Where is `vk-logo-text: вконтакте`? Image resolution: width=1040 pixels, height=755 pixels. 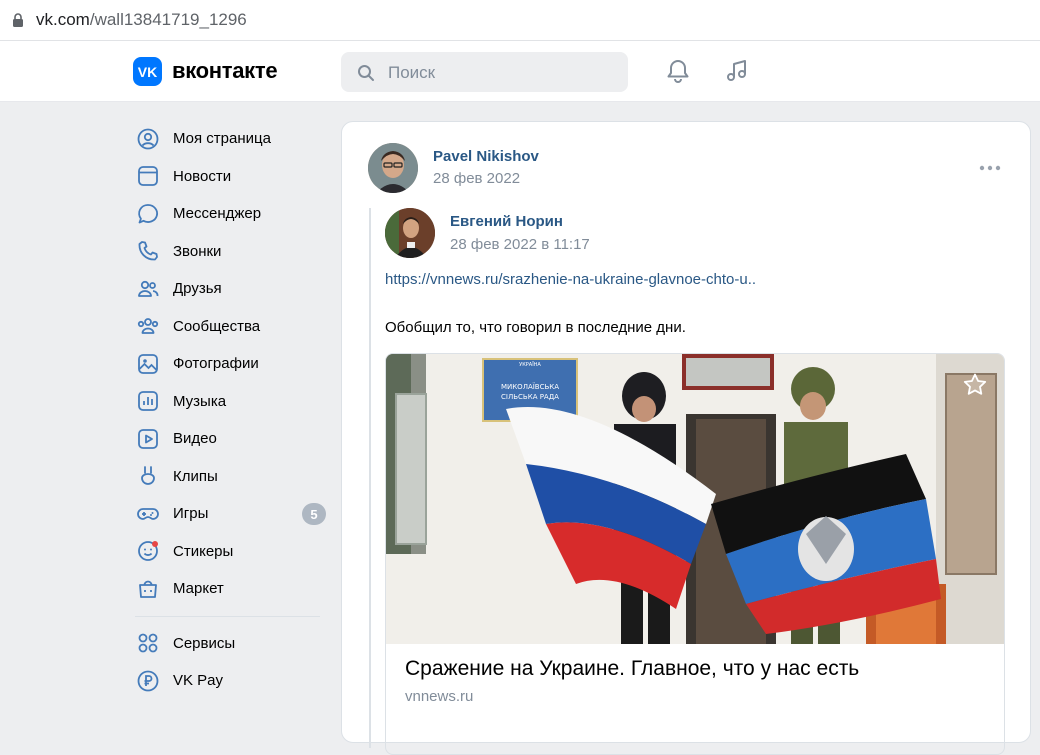 vk-logo-text: вконтакте is located at coordinates (225, 71).